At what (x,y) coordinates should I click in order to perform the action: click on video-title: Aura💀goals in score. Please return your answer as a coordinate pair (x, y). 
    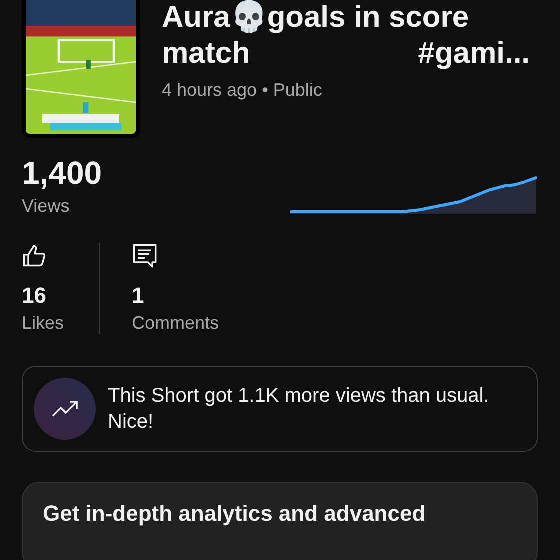
    Looking at the image, I should click on (316, 18).